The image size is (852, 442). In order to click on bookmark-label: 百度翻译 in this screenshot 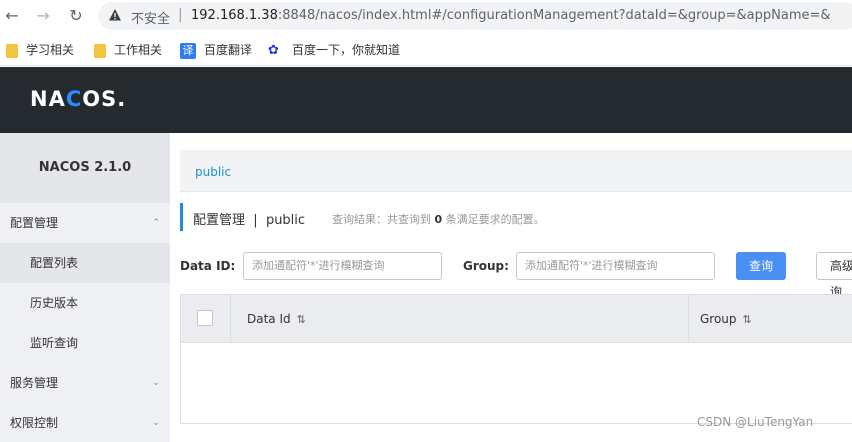, I will do `click(228, 50)`.